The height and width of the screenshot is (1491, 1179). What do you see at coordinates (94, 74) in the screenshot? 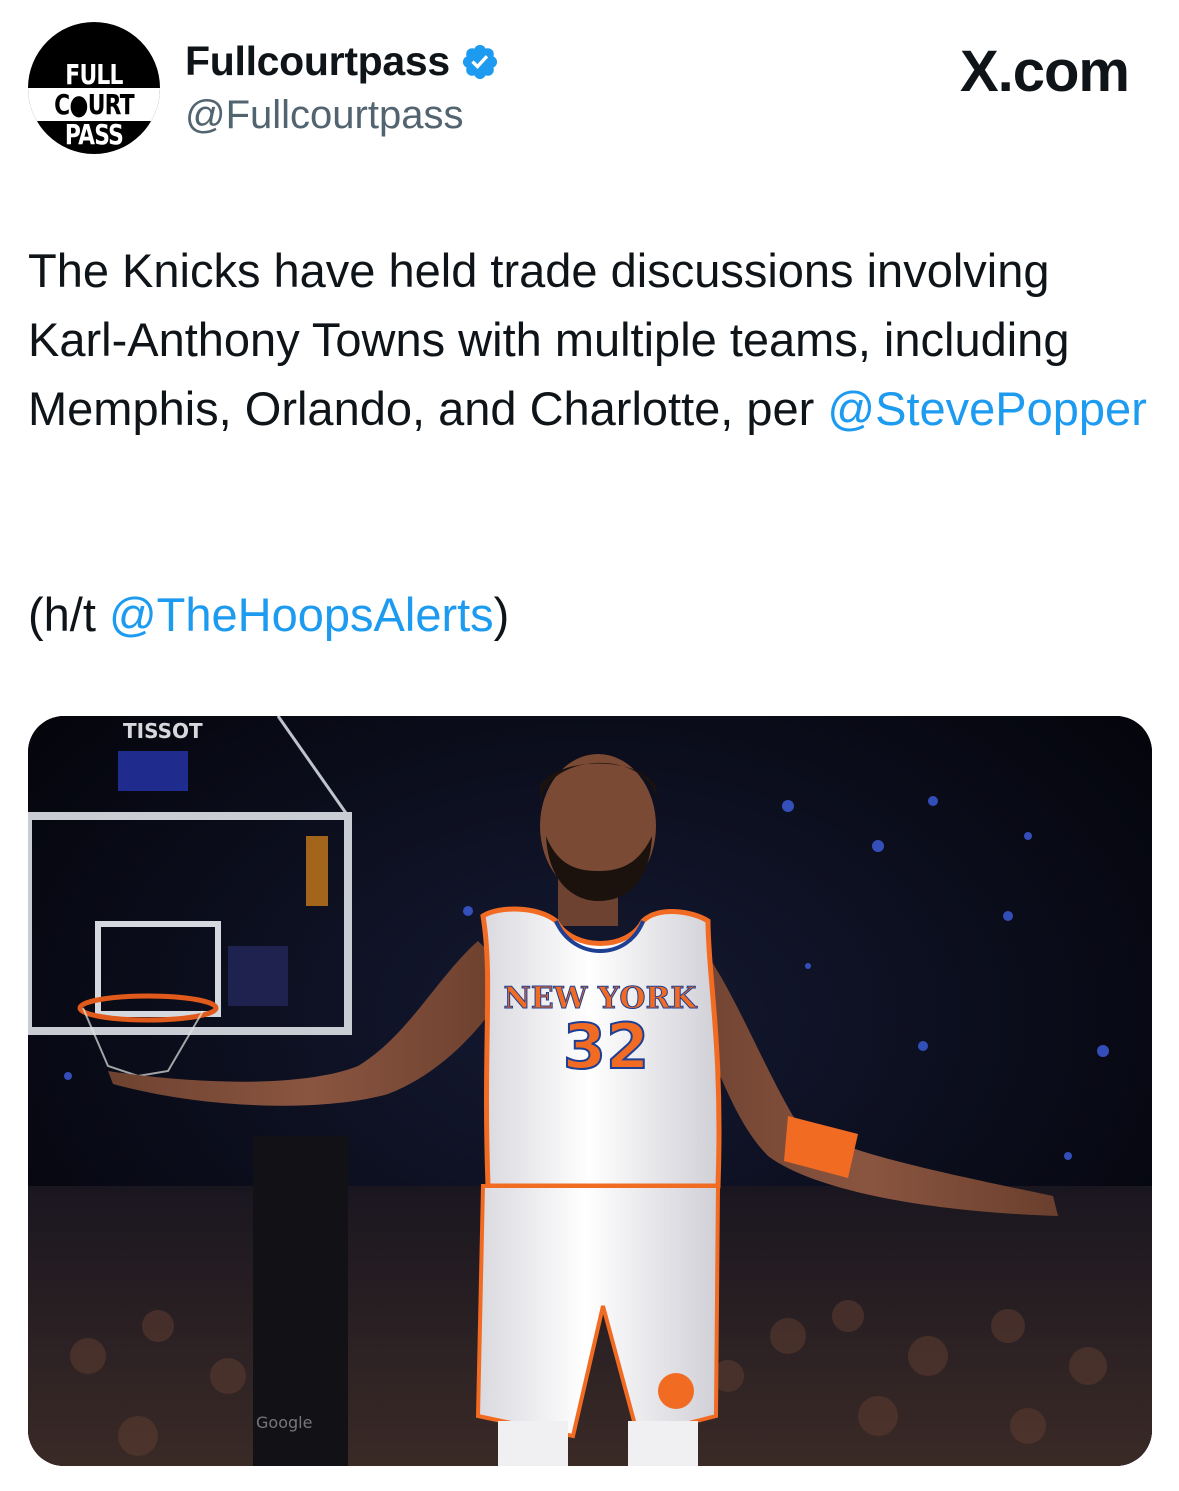
I see `avatar-text-line-1: FULL` at bounding box center [94, 74].